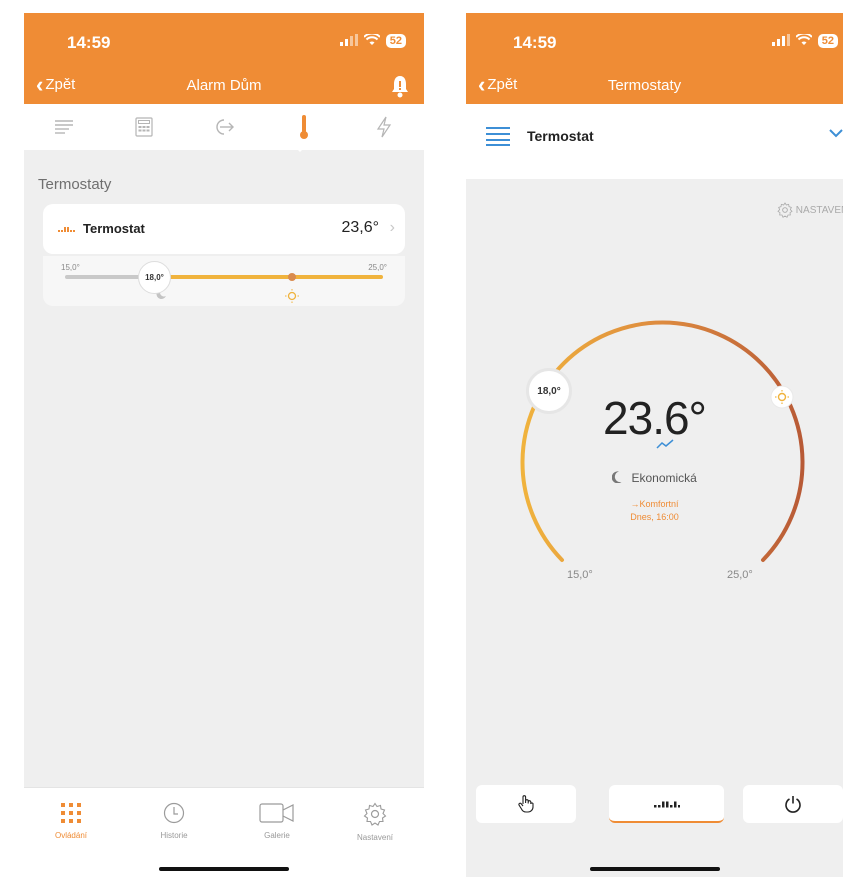  I want to click on power-icon, so click(793, 804).